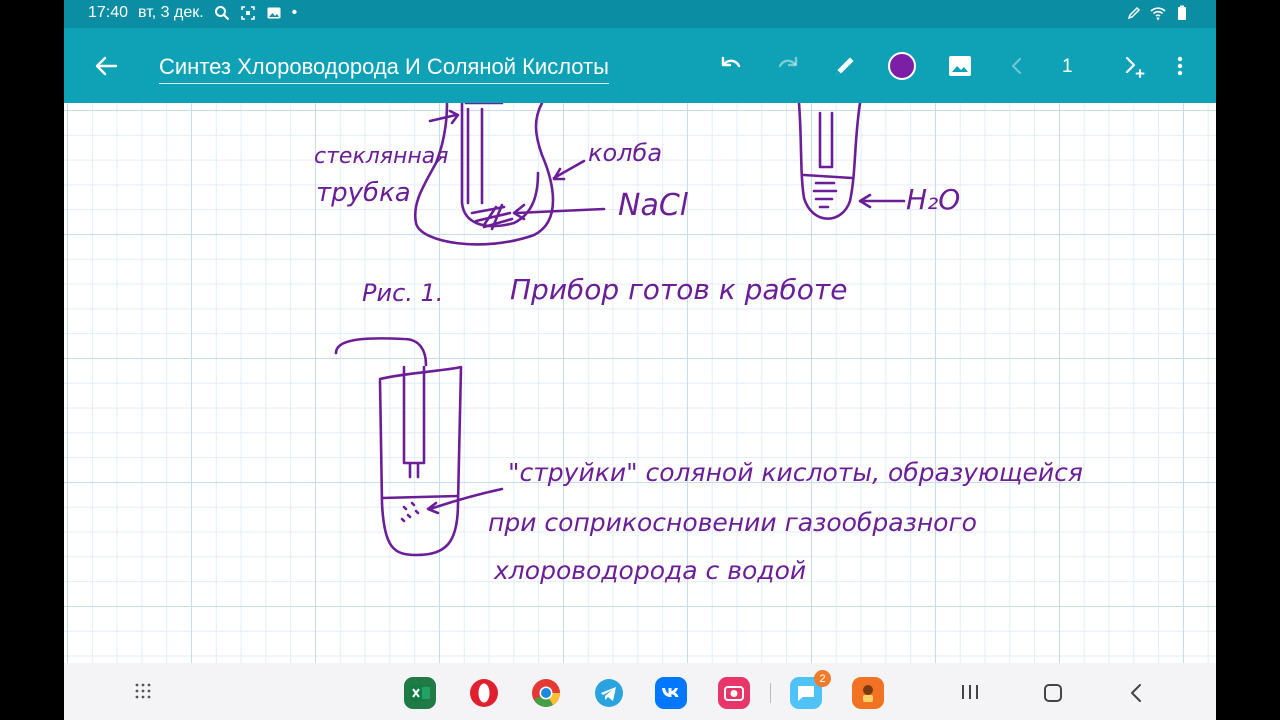 This screenshot has height=720, width=1280. What do you see at coordinates (509, 173) in the screenshot?
I see `flask-apparatus-sketch` at bounding box center [509, 173].